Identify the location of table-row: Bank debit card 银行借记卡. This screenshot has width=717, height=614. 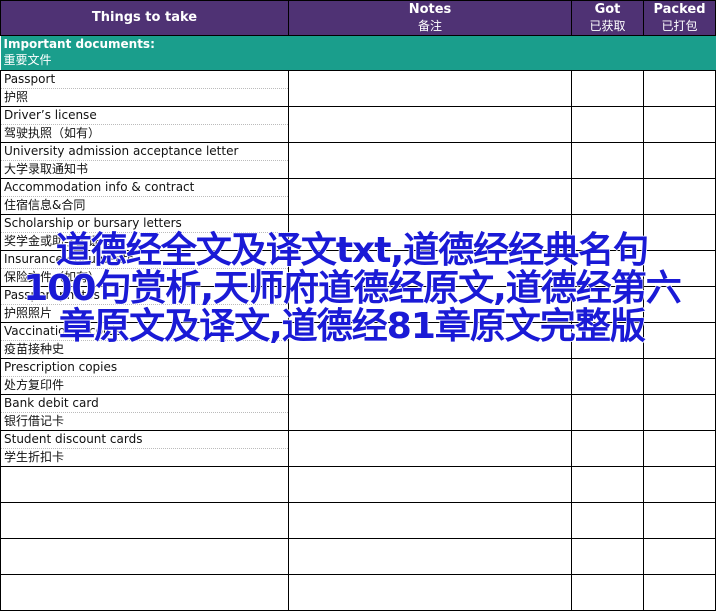
(358, 412).